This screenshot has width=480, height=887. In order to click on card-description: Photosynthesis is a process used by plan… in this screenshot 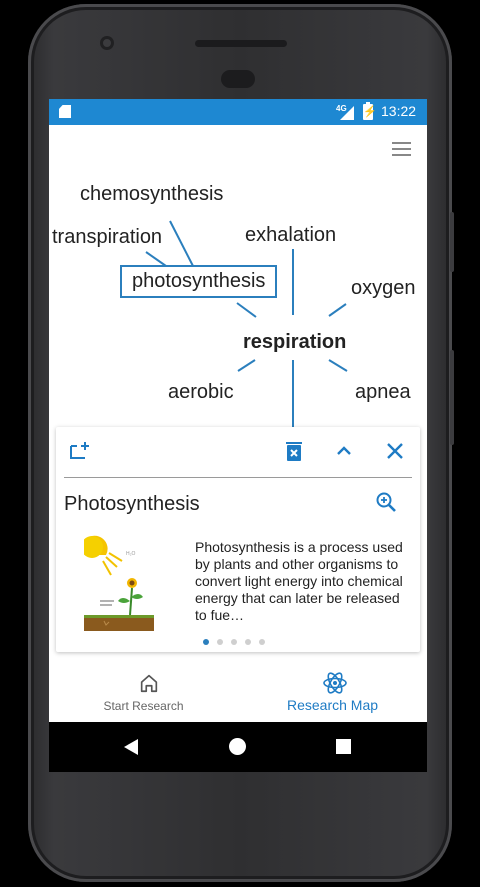, I will do `click(299, 581)`.